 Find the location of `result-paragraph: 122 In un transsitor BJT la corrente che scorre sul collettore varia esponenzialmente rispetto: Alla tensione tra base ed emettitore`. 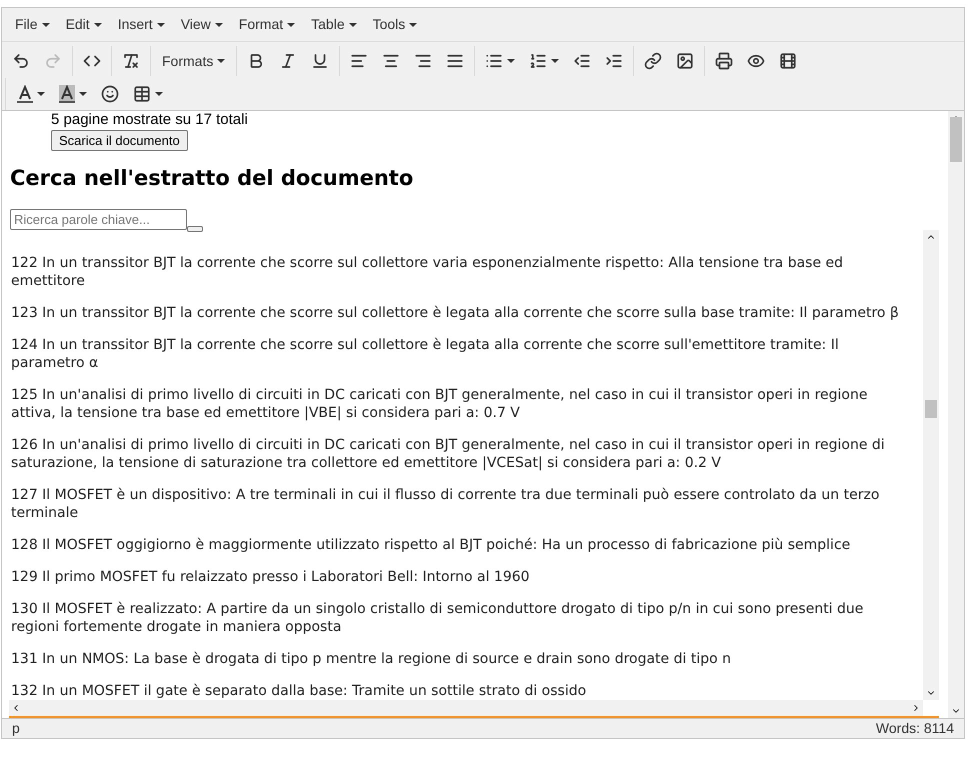

result-paragraph: 122 In un transsitor BJT la corrente che scorre sul collettore varia esponenzialmente rispetto: Alla tensione tra base ed emettitore is located at coordinates (427, 272).